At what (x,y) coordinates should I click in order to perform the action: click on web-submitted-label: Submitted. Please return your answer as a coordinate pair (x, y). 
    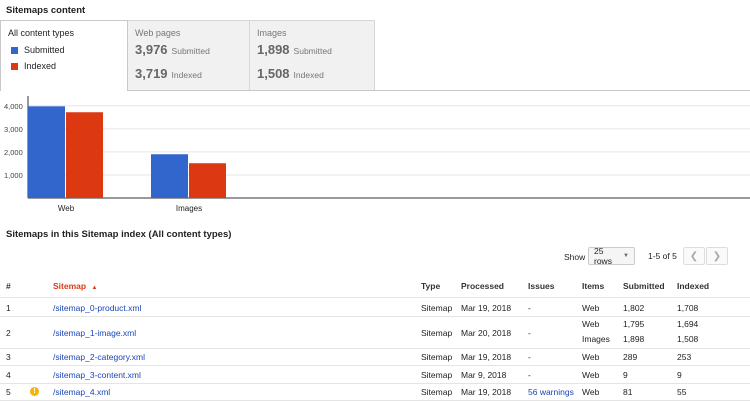
    Looking at the image, I should click on (190, 51).